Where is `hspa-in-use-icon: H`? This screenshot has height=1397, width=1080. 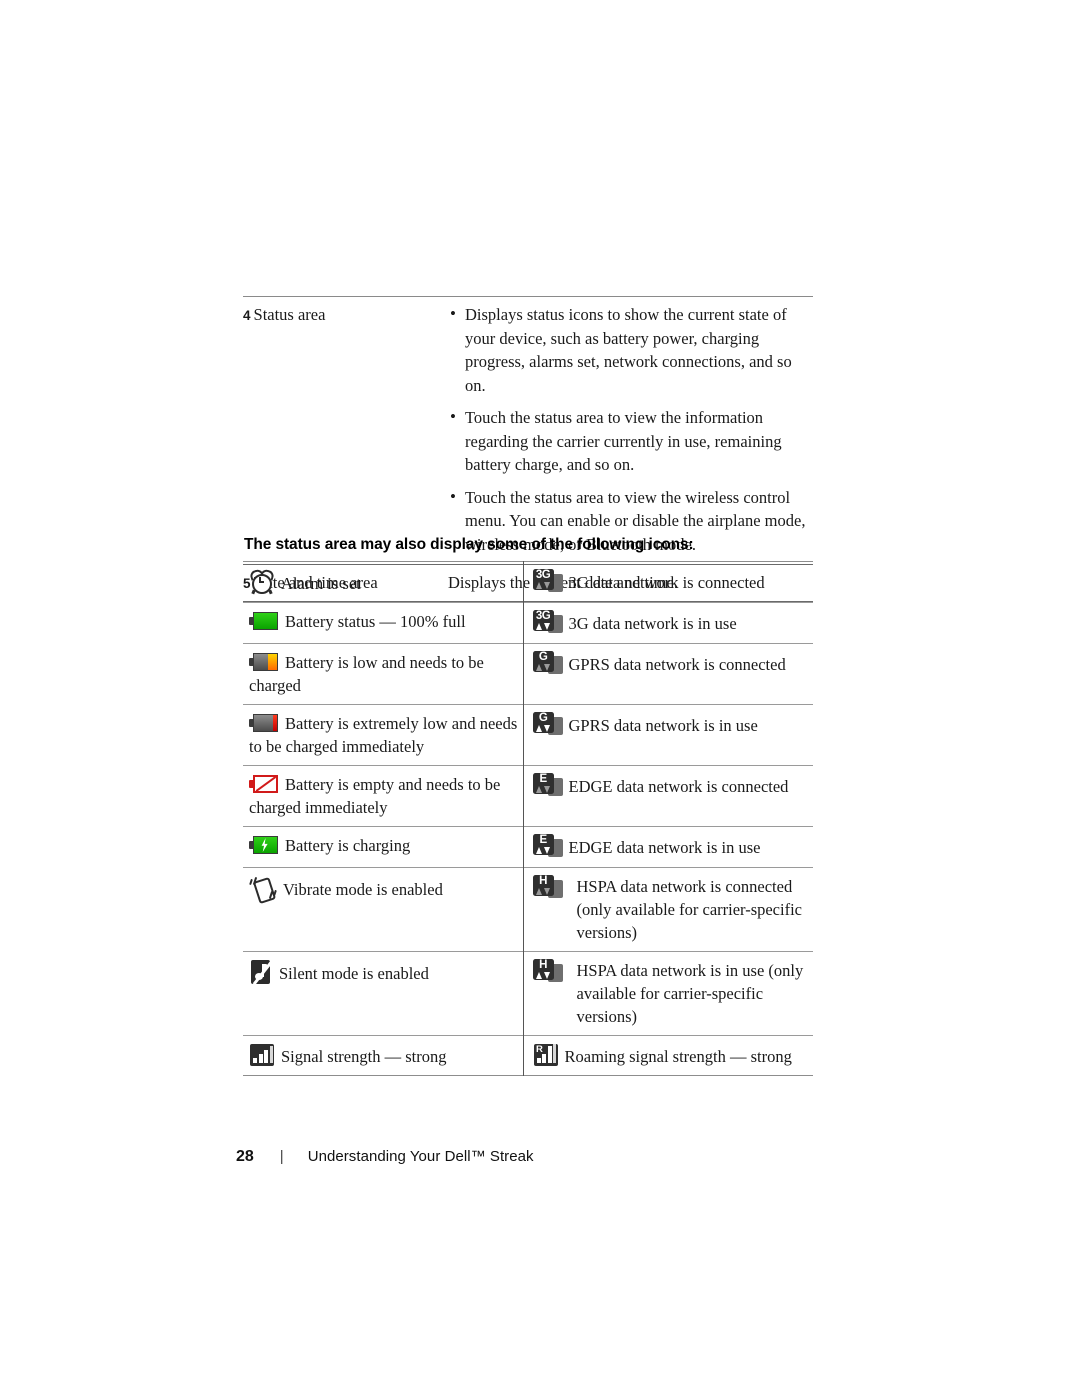
hspa-in-use-icon: H is located at coordinates (547, 972).